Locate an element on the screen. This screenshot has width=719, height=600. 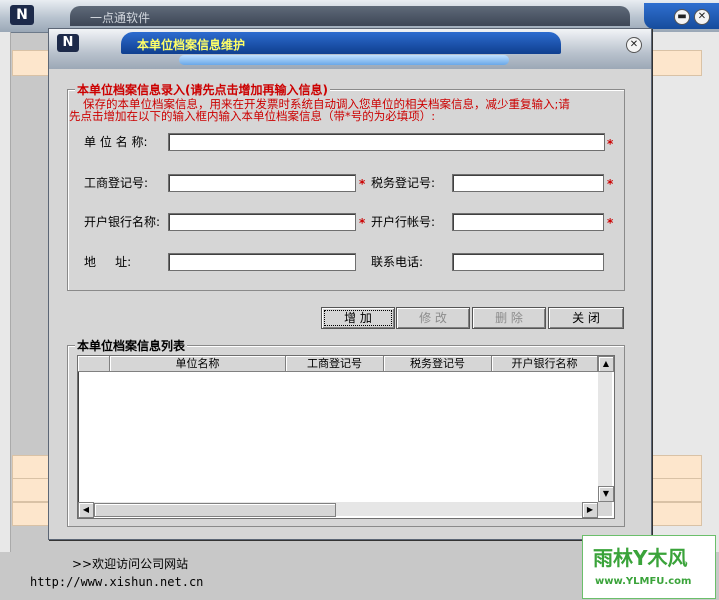
watermark-line2: www.YLMFU.com is located at coordinates (643, 581).